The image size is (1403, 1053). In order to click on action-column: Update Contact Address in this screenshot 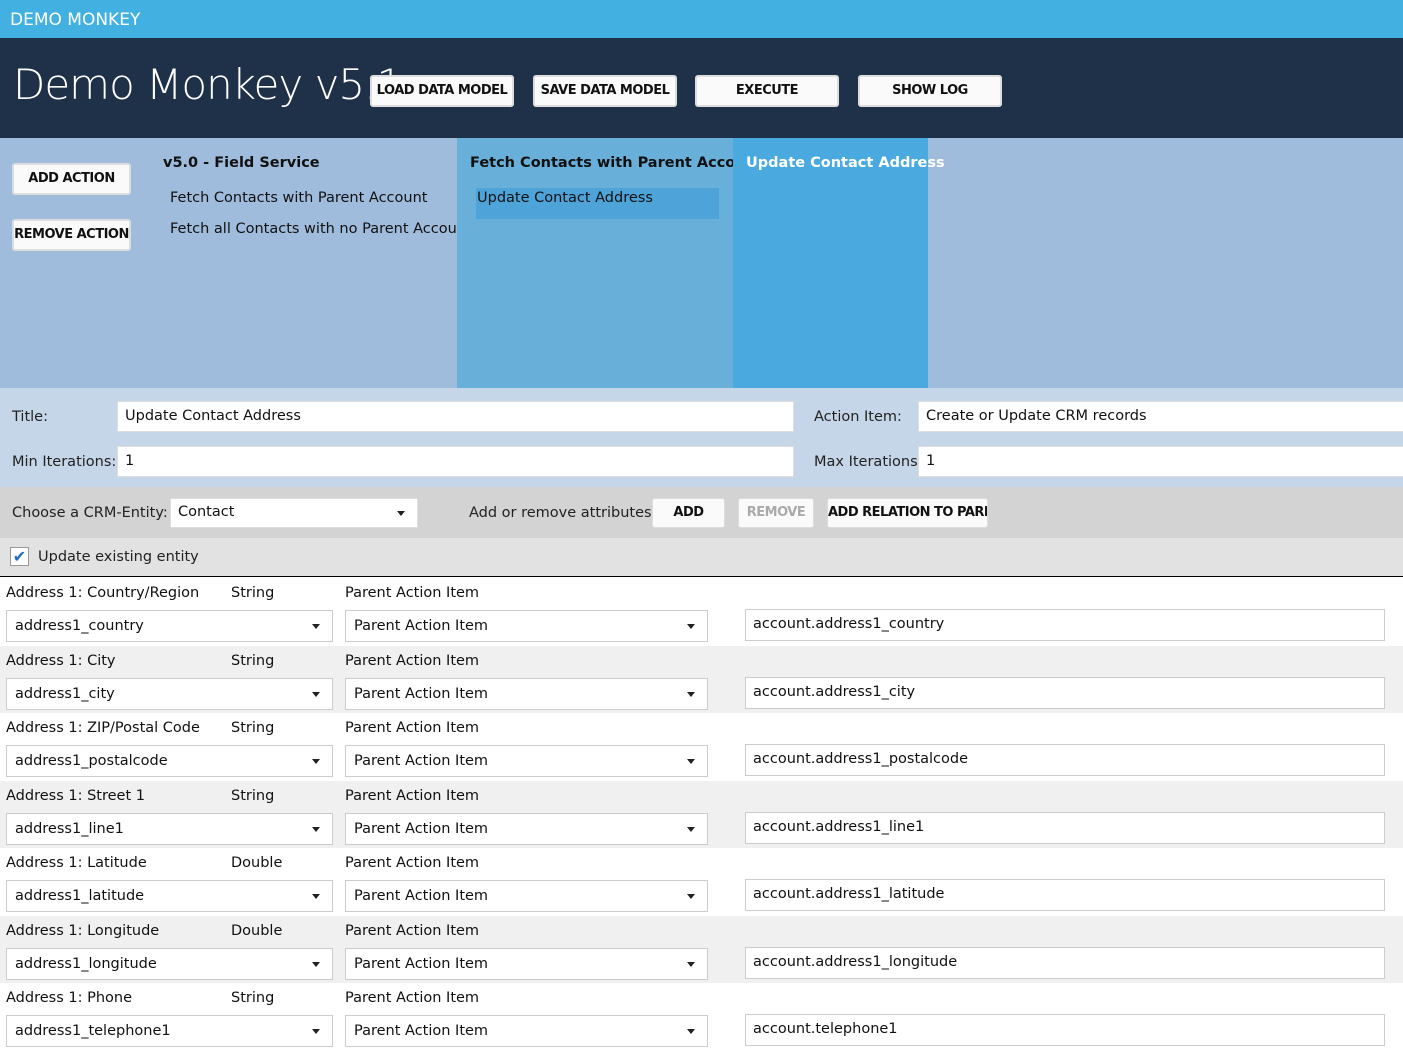, I will do `click(839, 263)`.